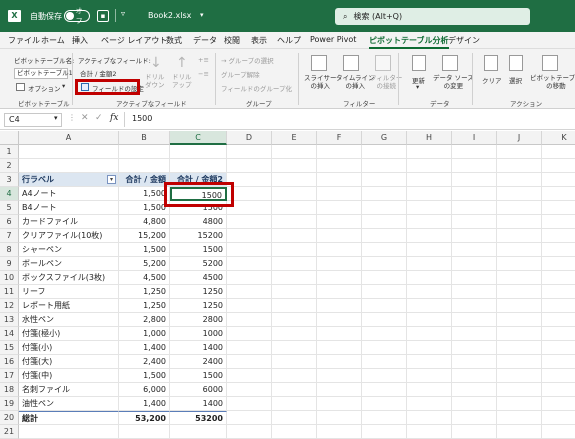 Image resolution: width=575 pixels, height=439 pixels. I want to click on tab-page-layout: ページ レイアウト, so click(134, 40).